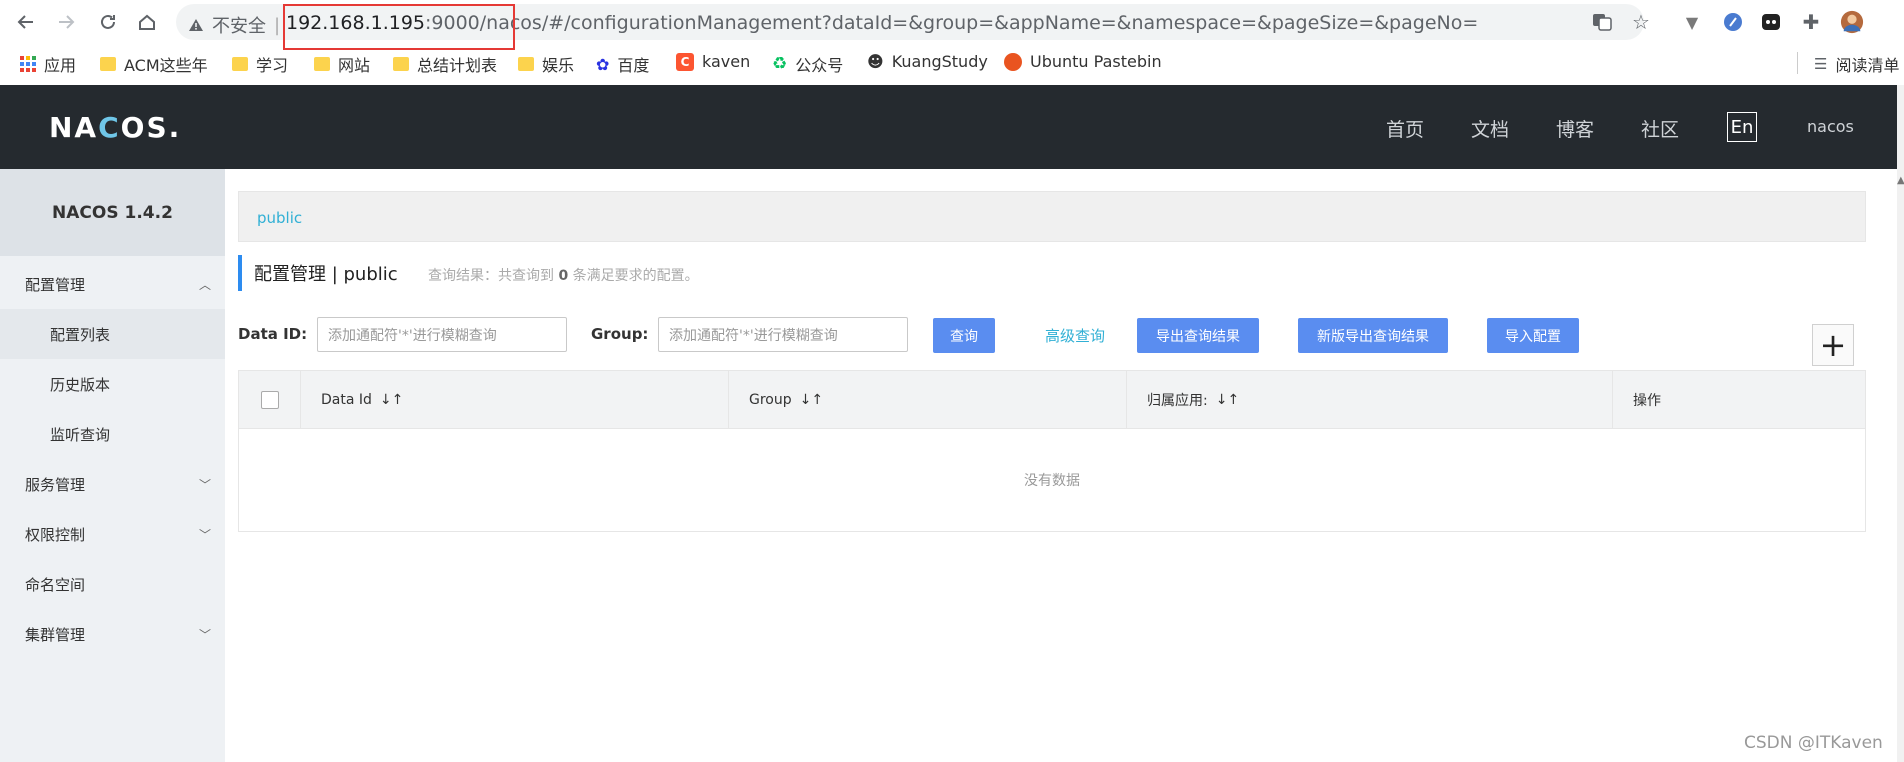 The height and width of the screenshot is (762, 1904). Describe the element at coordinates (1405, 128) in the screenshot. I see `nav-home: 首页` at that location.